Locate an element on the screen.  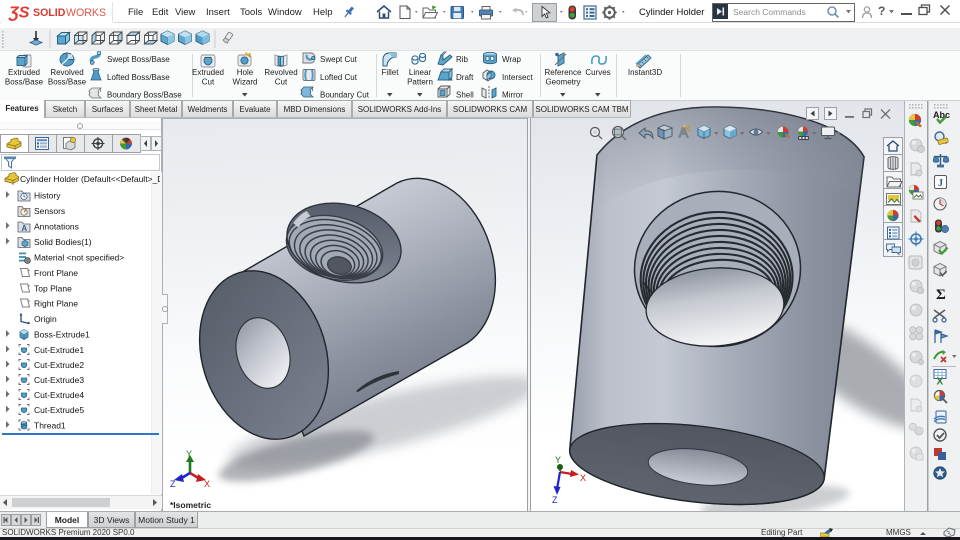
svg-text: Solid Bodies(1) is located at coordinates (63, 242).